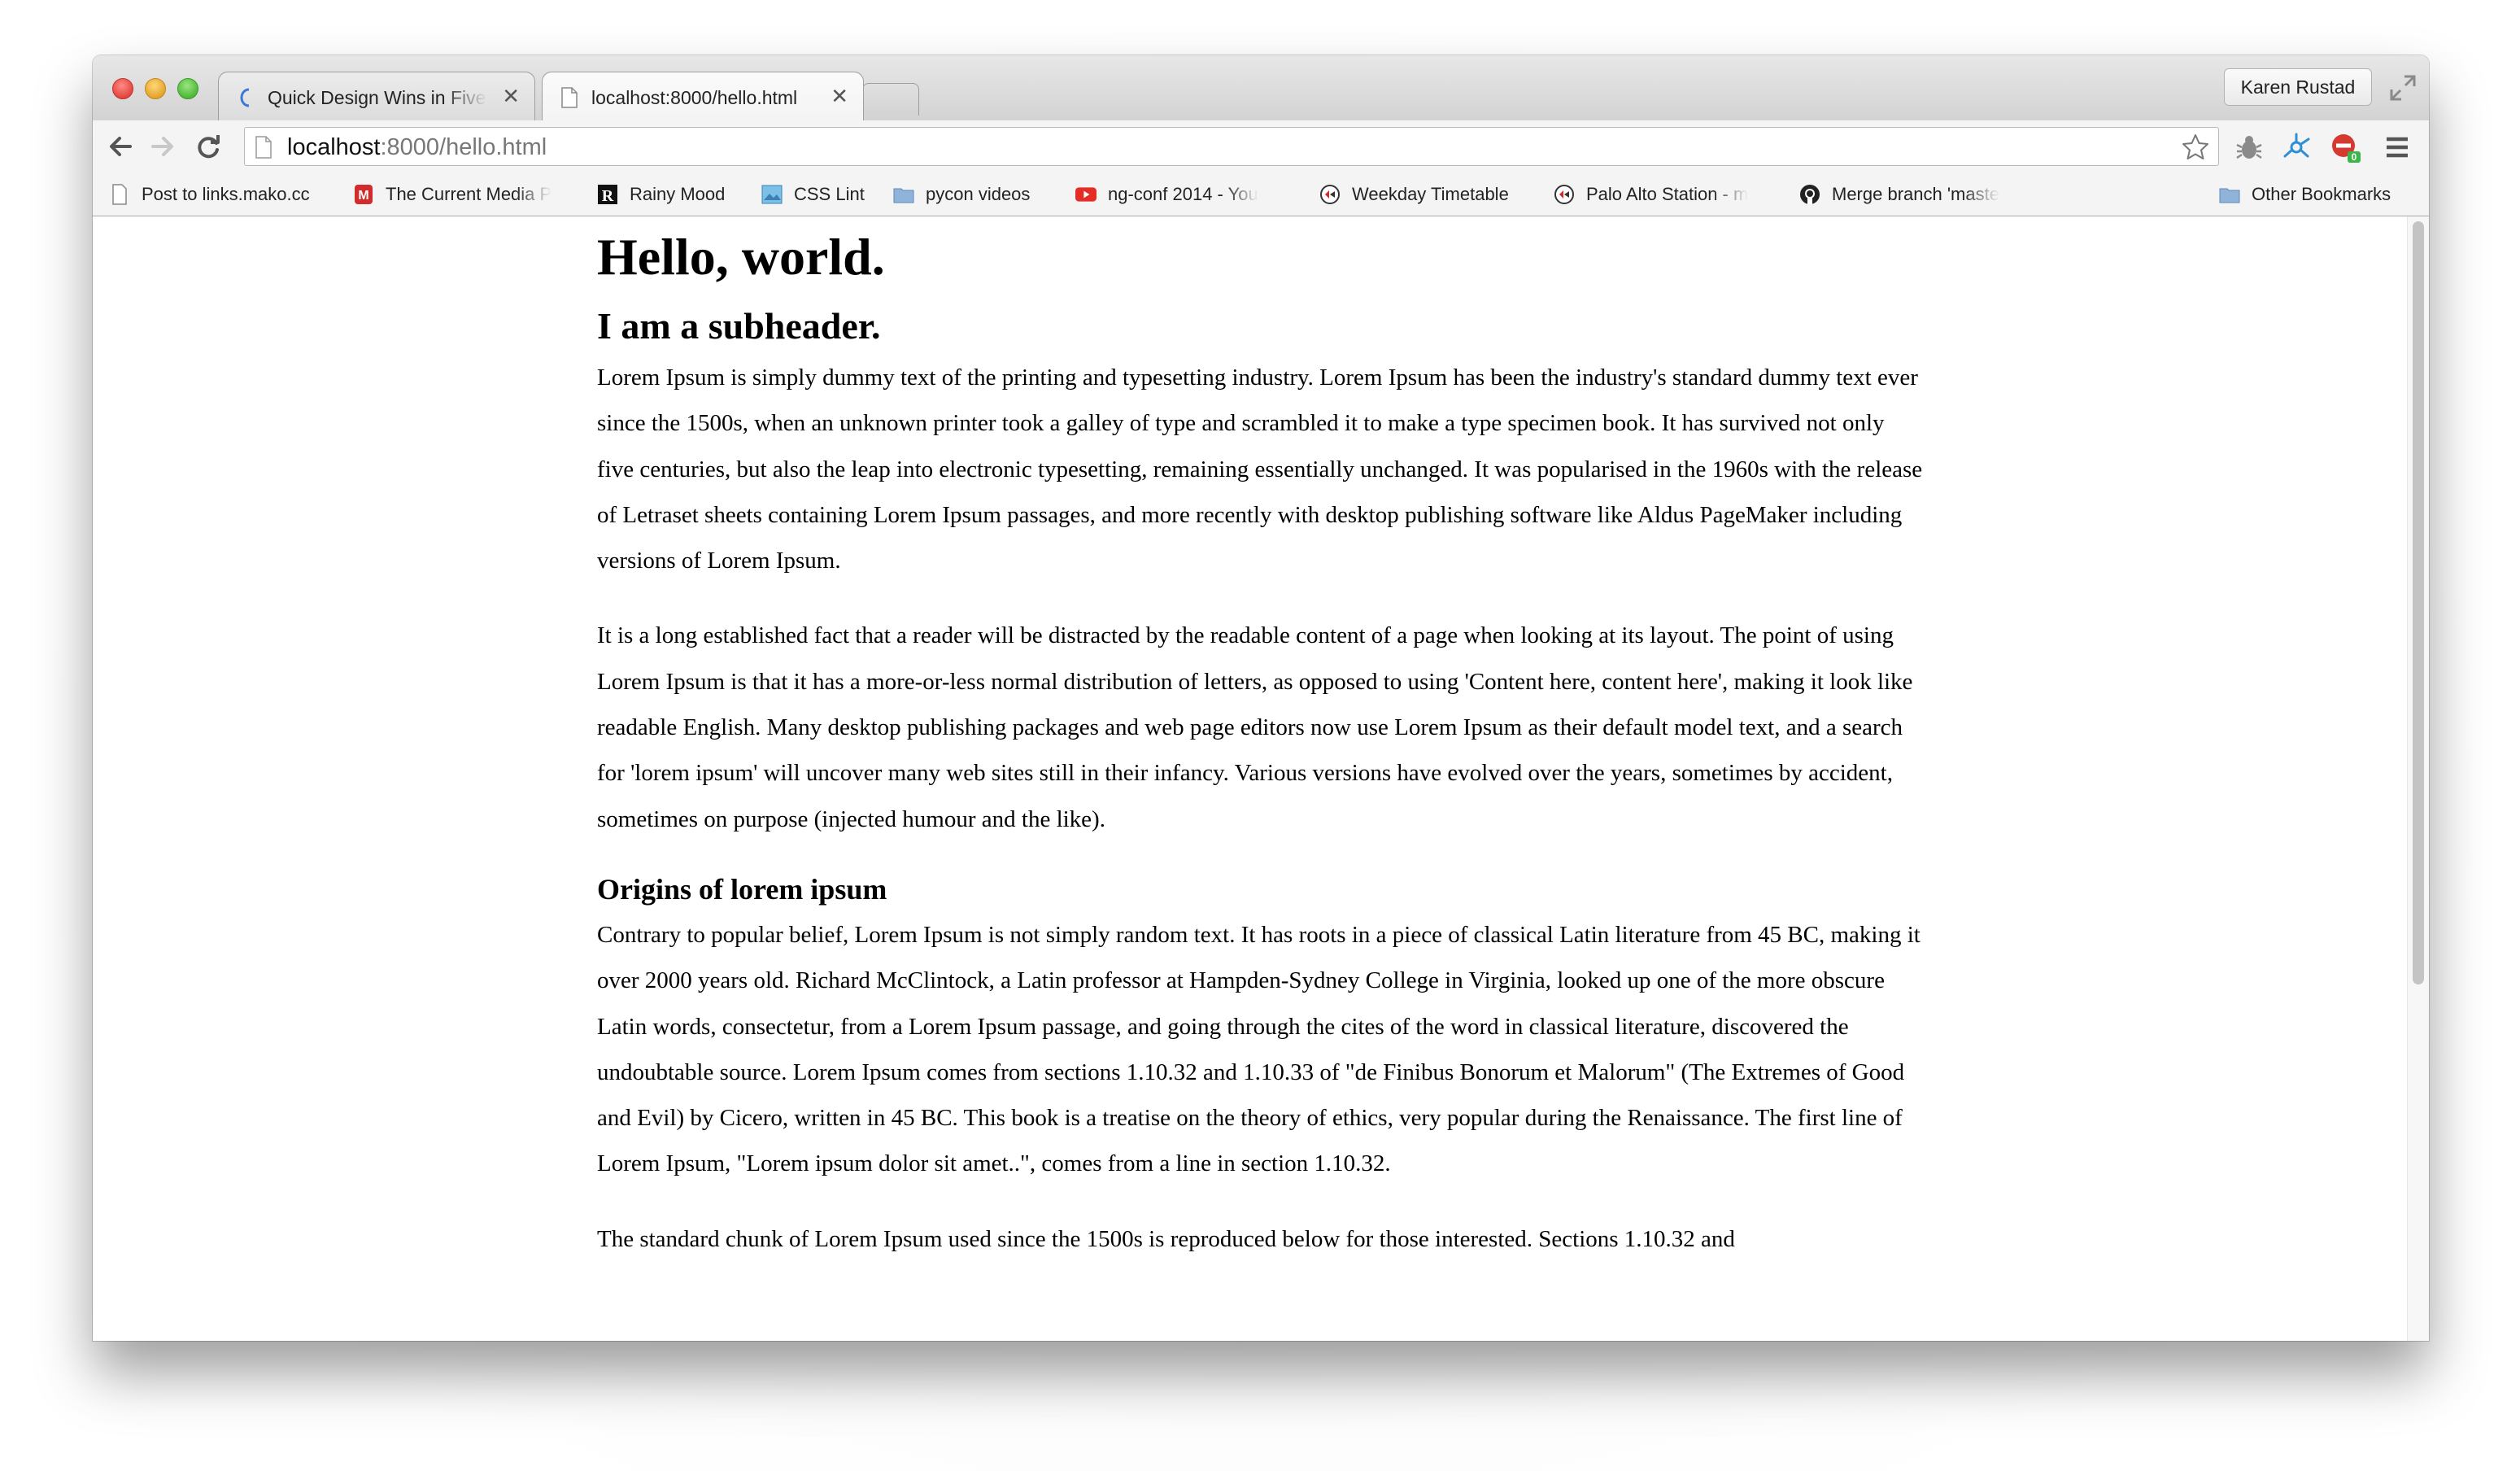 The width and height of the screenshot is (2520, 1471). Describe the element at coordinates (772, 194) in the screenshot. I see `css-lint-icon` at that location.